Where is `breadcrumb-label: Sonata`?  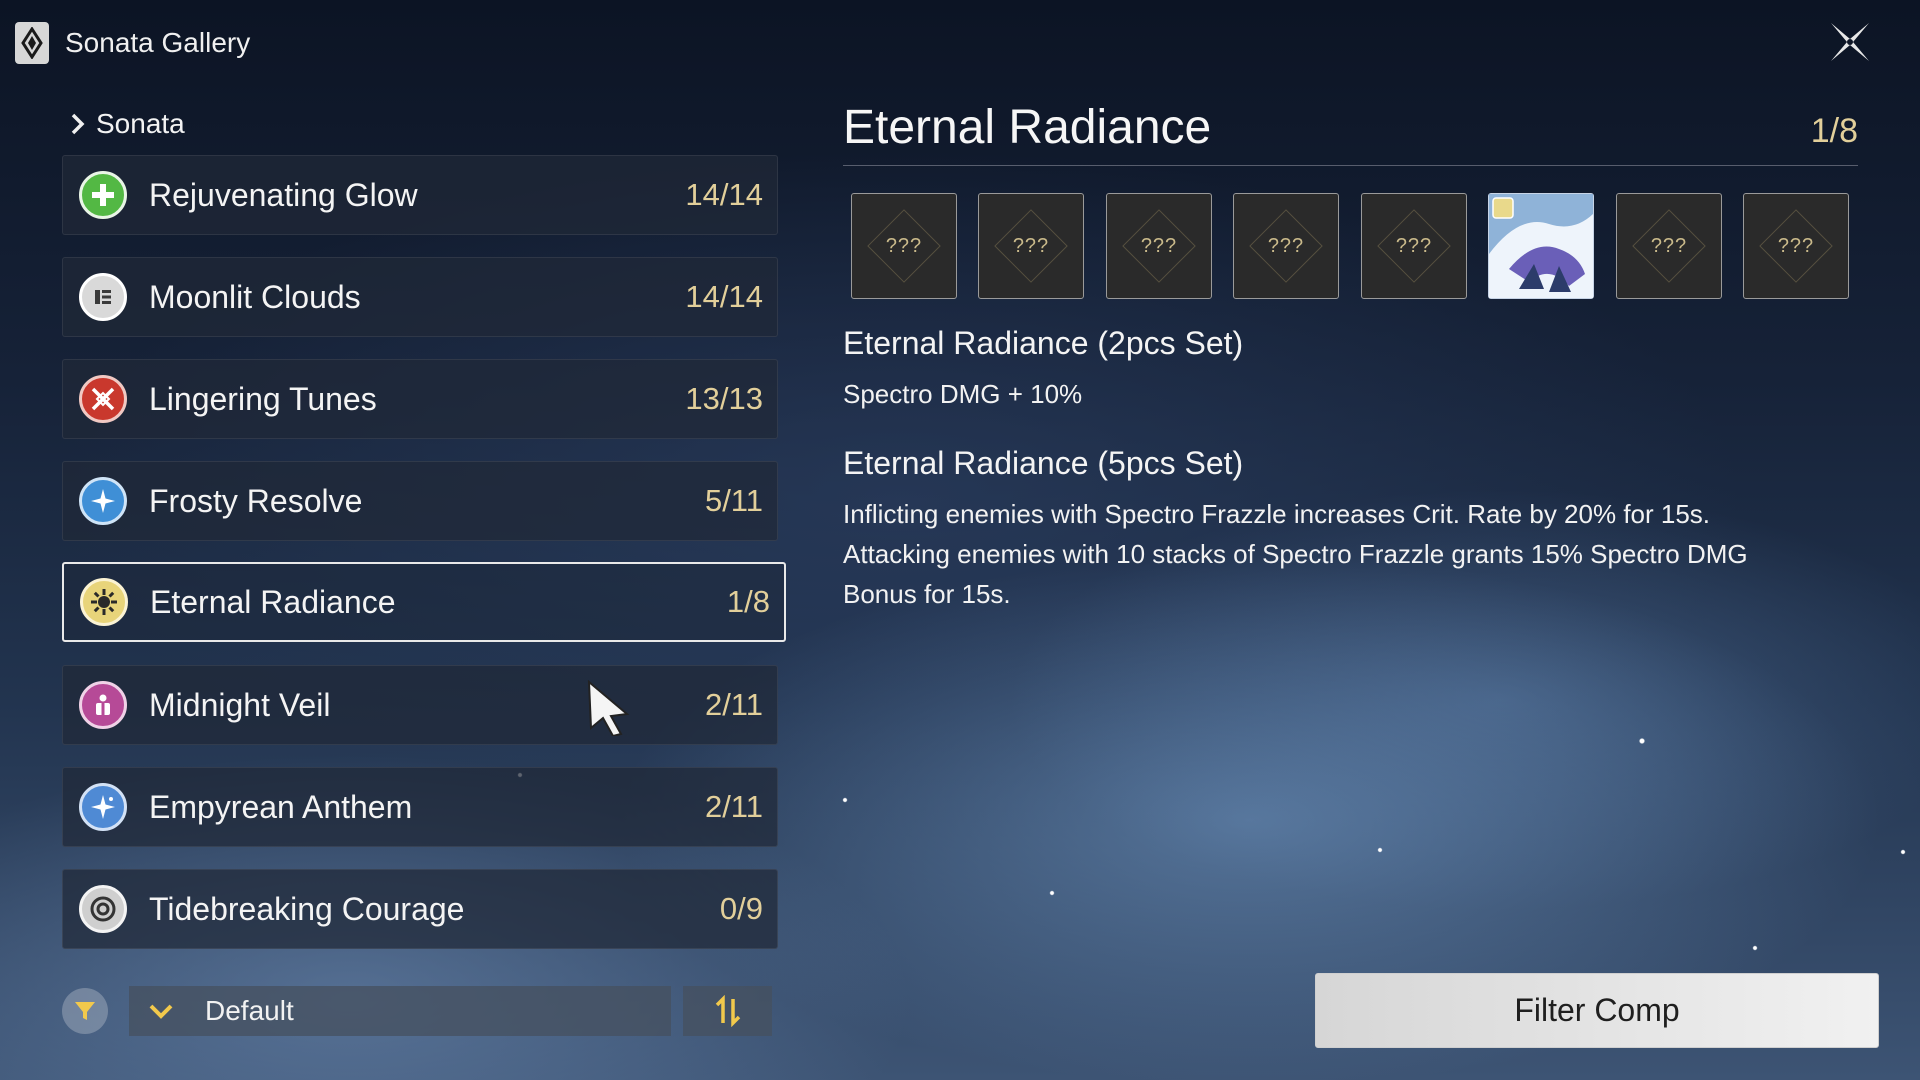 breadcrumb-label: Sonata is located at coordinates (140, 123).